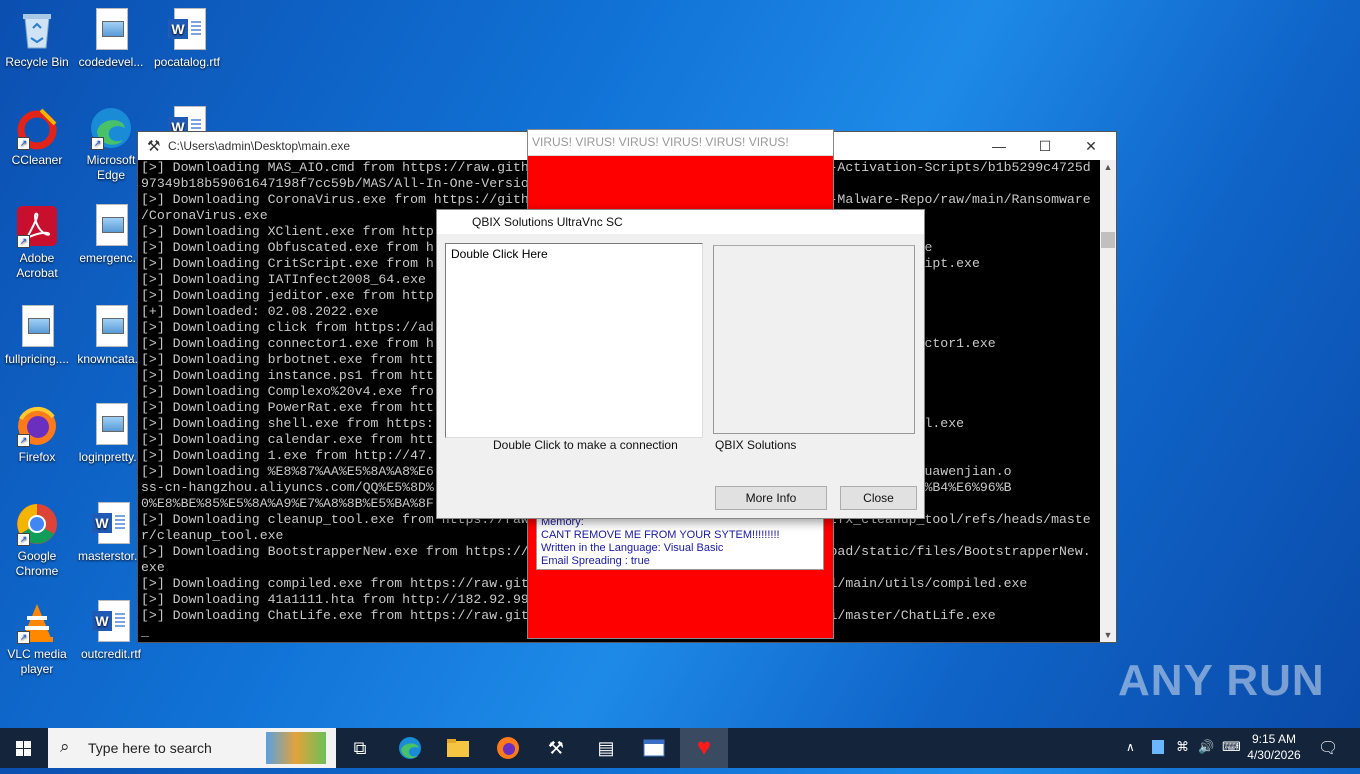 This screenshot has height=774, width=1360. Describe the element at coordinates (1274, 755) in the screenshot. I see `clock-date: 4/30/2026` at that location.